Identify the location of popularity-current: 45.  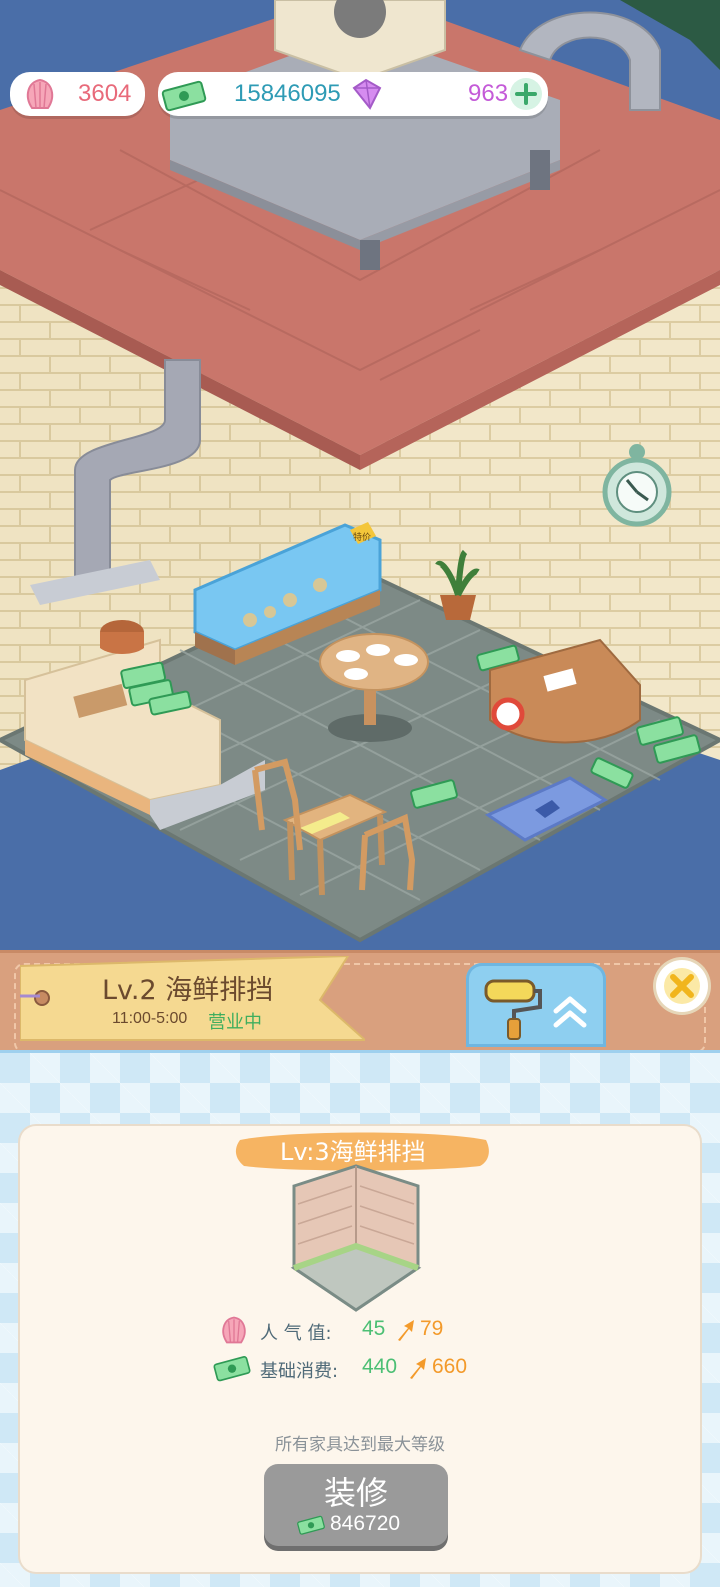
(374, 1328).